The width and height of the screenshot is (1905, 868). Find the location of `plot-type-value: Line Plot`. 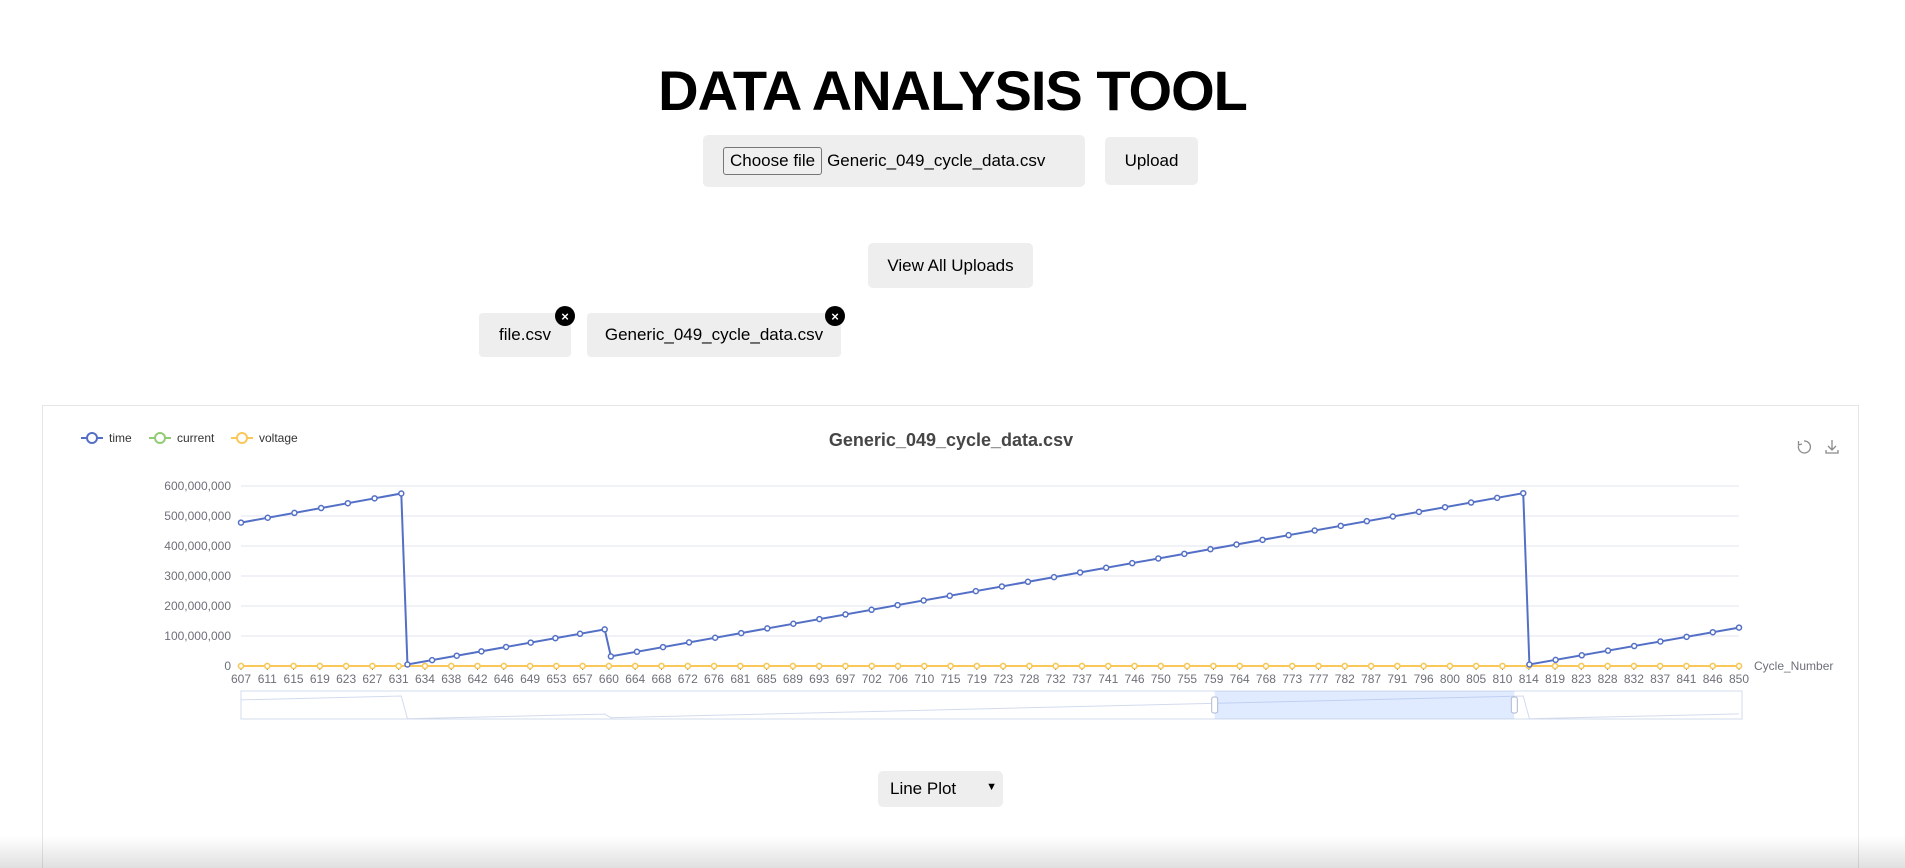

plot-type-value: Line Plot is located at coordinates (923, 788).